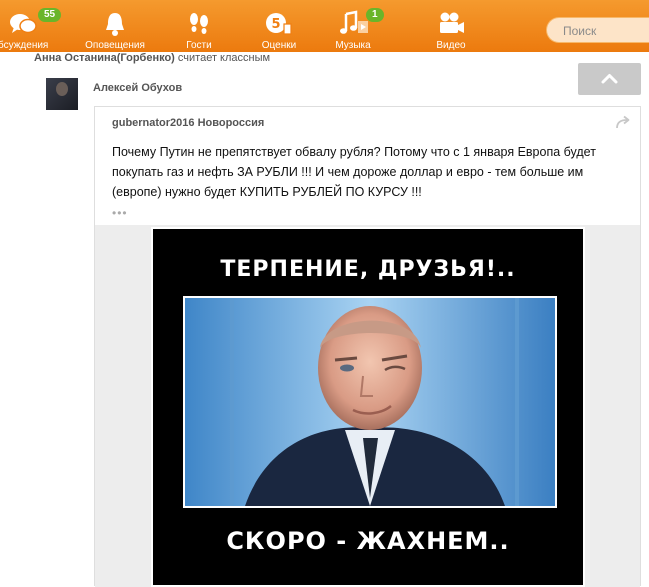 Image resolution: width=649 pixels, height=587 pixels. I want to click on group-name: gubernator2016 Новороссия, so click(188, 123).